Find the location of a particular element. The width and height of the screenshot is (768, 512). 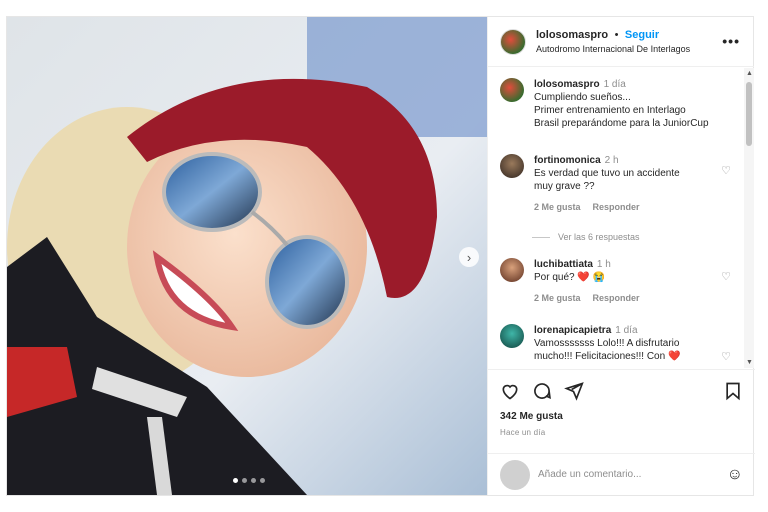

add-comment-bar: ☺ is located at coordinates (621, 474).